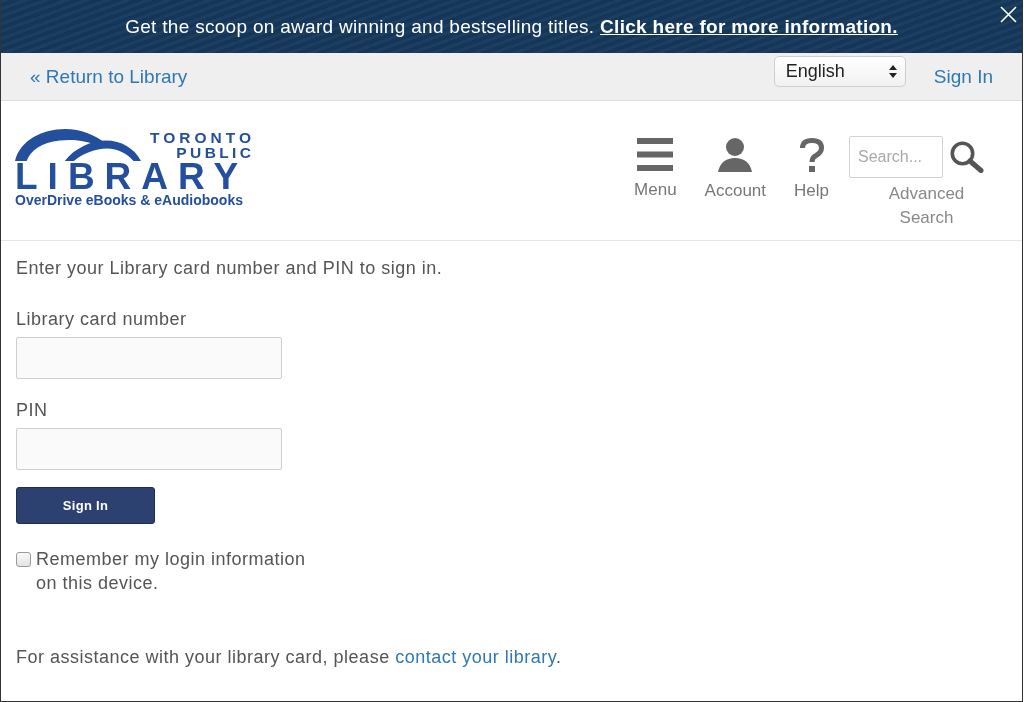 The image size is (1024, 702). I want to click on menu-link: Menu, so click(655, 168).